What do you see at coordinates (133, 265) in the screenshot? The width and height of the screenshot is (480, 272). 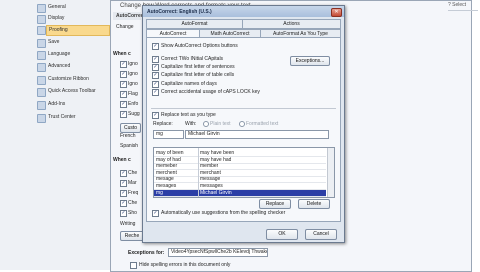 I see `hide-errors-checkbox` at bounding box center [133, 265].